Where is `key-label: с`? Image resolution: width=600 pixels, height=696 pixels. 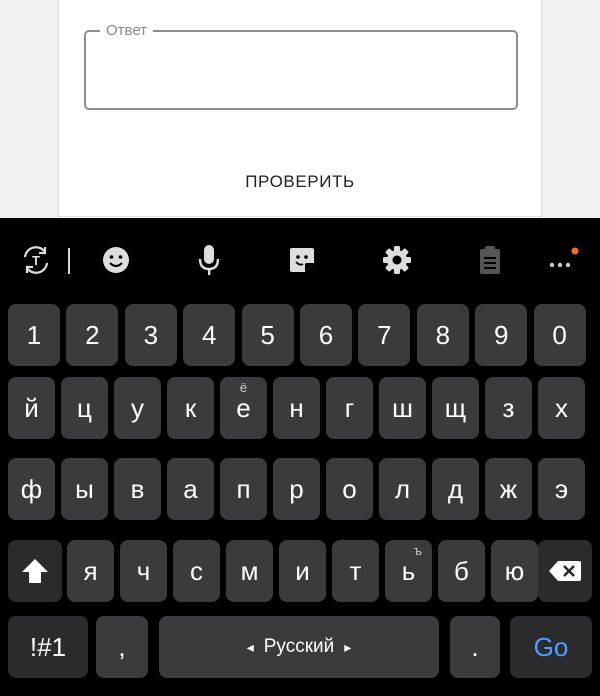 key-label: с is located at coordinates (196, 570).